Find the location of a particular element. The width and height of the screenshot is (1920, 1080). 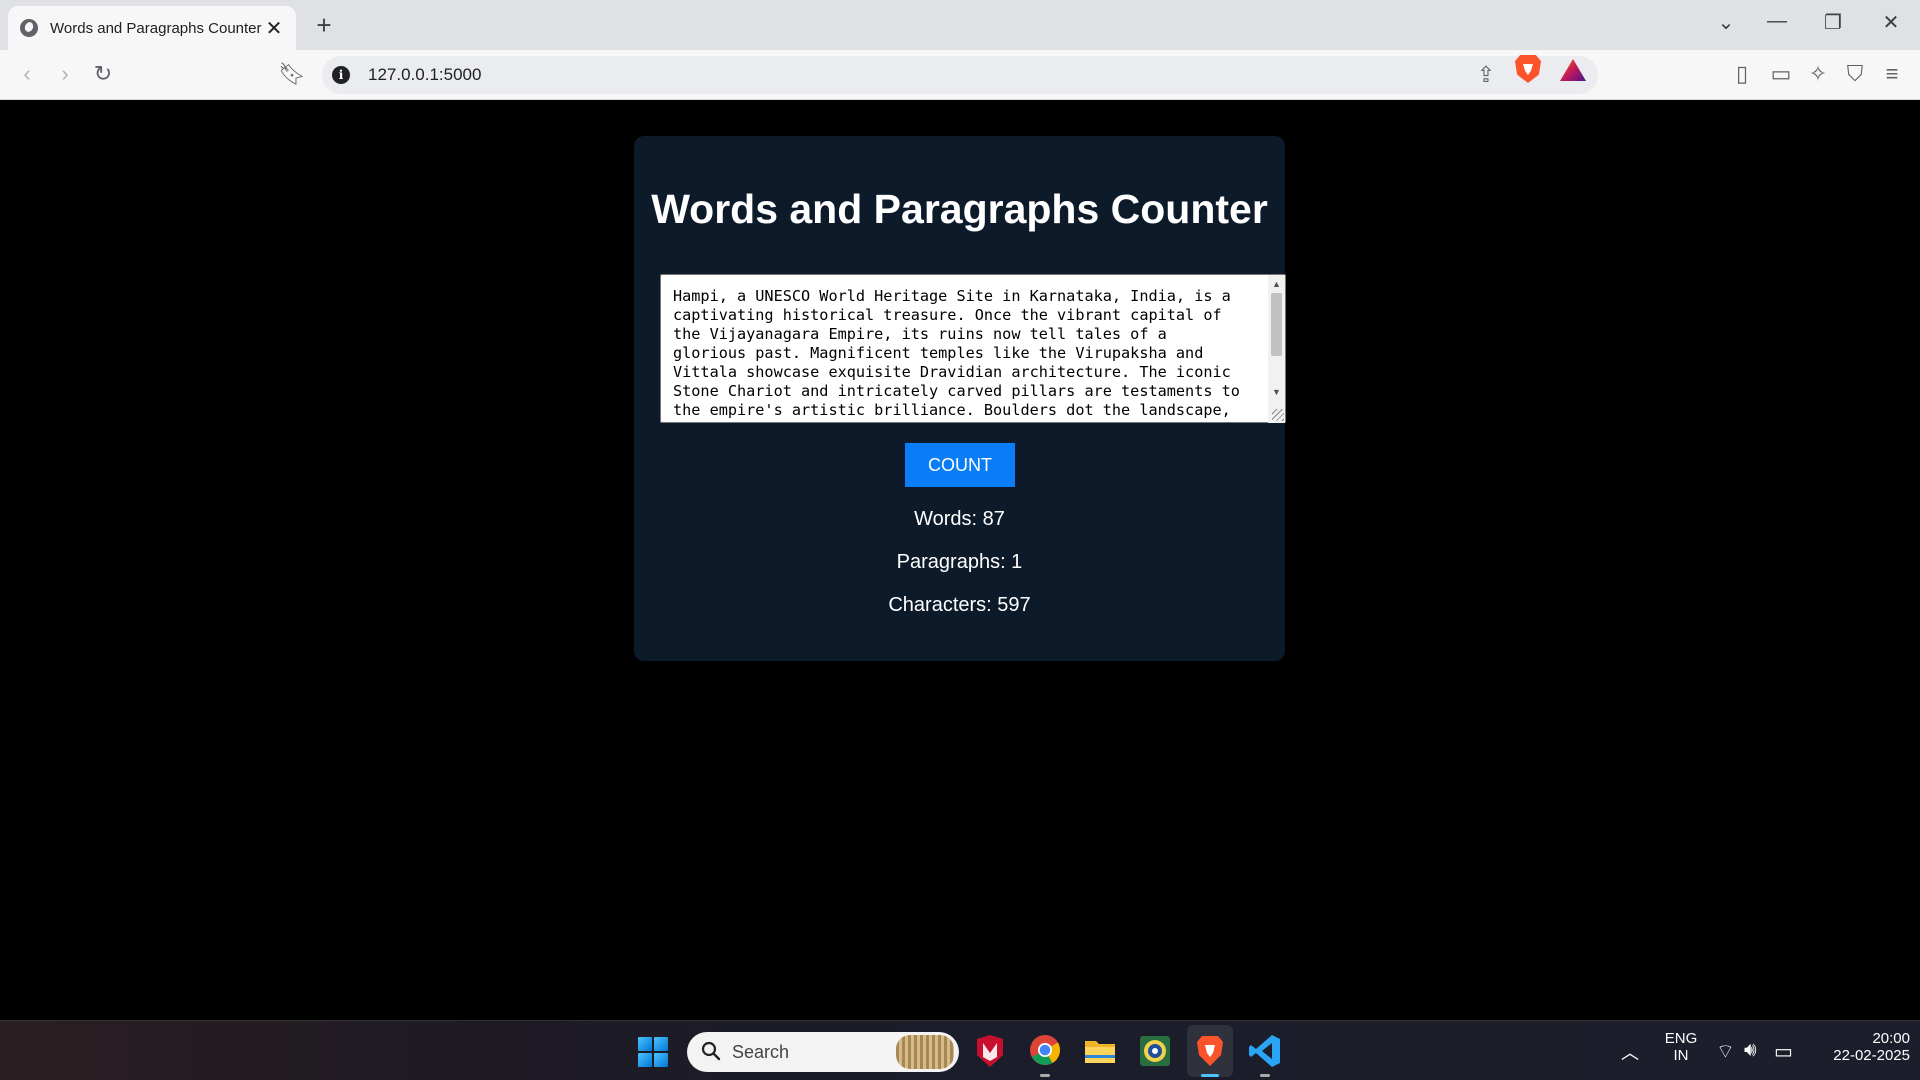

restore-button: ❐ is located at coordinates (1833, 22).